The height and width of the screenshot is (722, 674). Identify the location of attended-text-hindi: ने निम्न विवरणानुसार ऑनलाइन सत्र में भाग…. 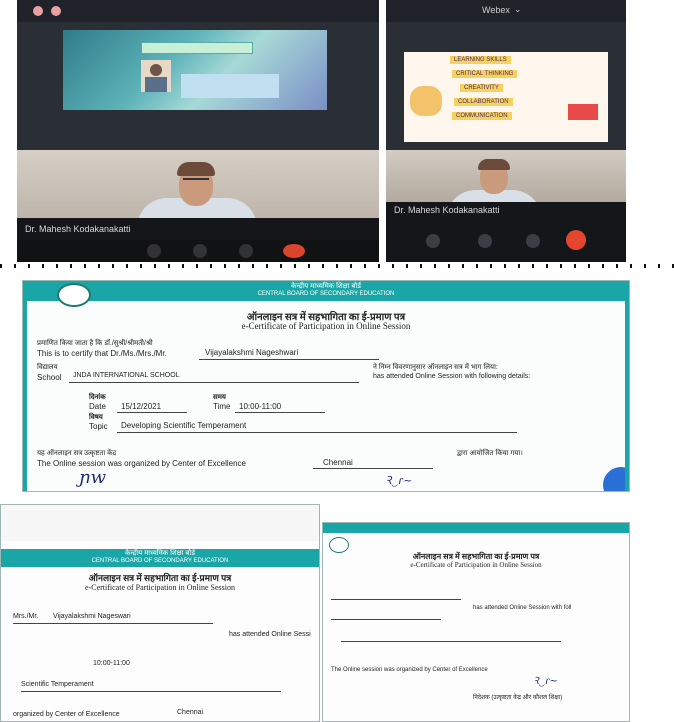
(435, 367).